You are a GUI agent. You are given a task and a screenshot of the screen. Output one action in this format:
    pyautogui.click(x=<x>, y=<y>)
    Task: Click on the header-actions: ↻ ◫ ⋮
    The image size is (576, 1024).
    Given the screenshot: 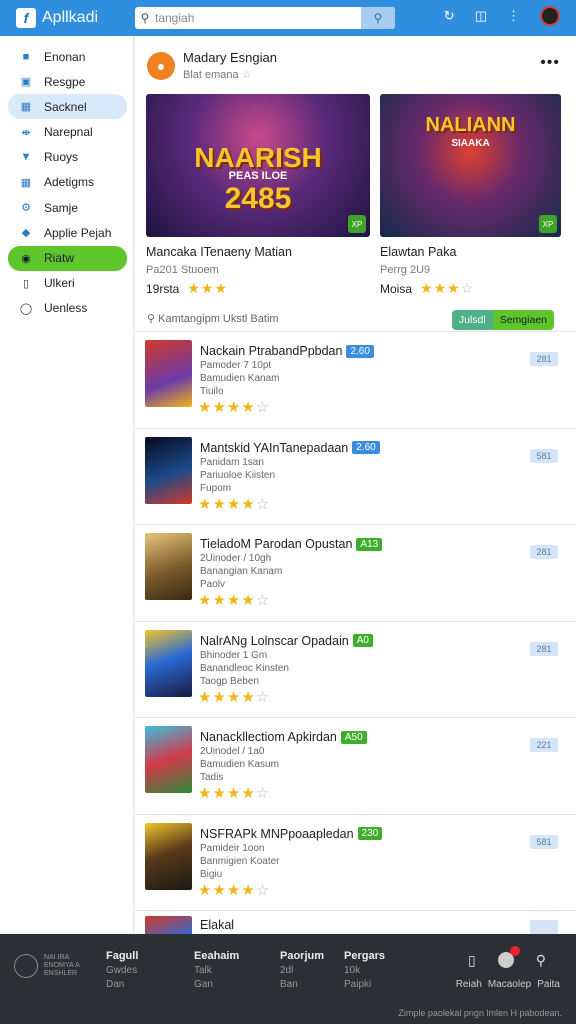 What is the action you would take?
    pyautogui.click(x=502, y=16)
    